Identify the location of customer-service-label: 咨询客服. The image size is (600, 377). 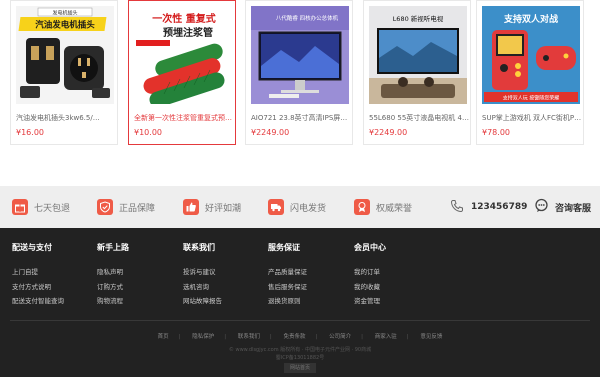
(573, 207).